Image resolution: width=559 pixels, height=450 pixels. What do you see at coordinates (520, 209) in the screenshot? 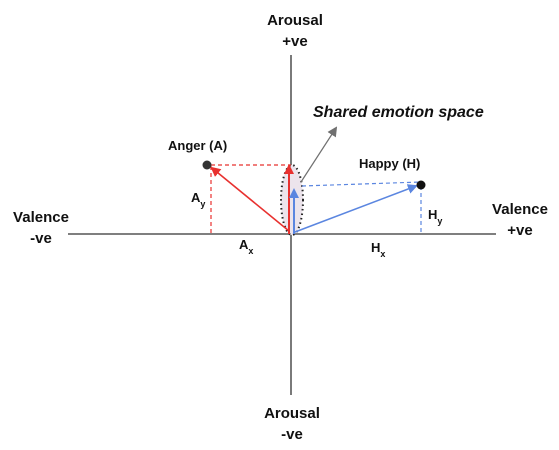
I see `valence-positive-label: Valence` at bounding box center [520, 209].